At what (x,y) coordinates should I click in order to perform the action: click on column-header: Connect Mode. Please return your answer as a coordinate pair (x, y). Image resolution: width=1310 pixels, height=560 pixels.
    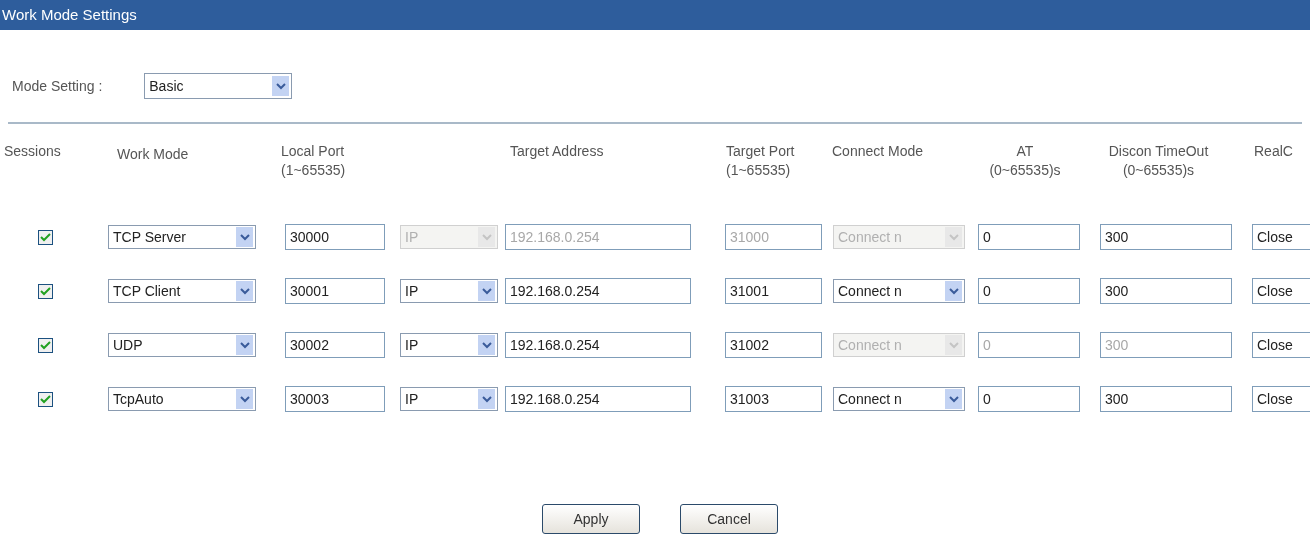
    Looking at the image, I should click on (878, 151).